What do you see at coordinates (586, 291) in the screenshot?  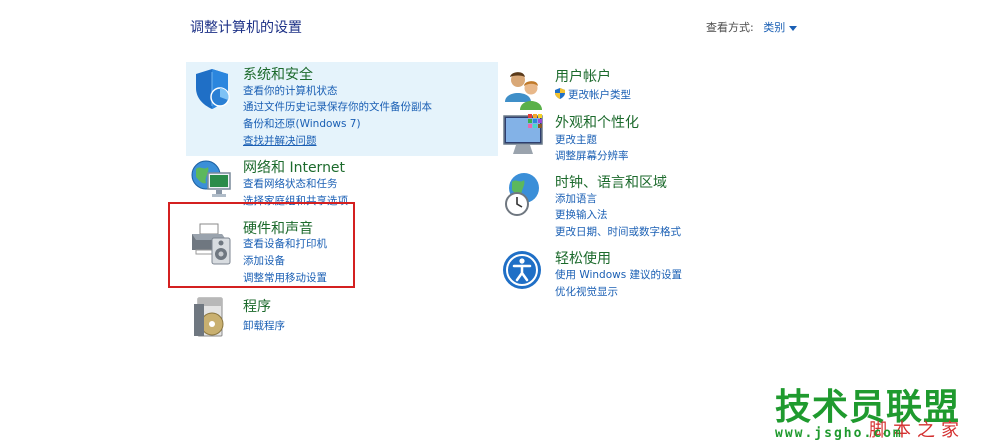 I see `link-optimize-display: 优化视觉显示` at bounding box center [586, 291].